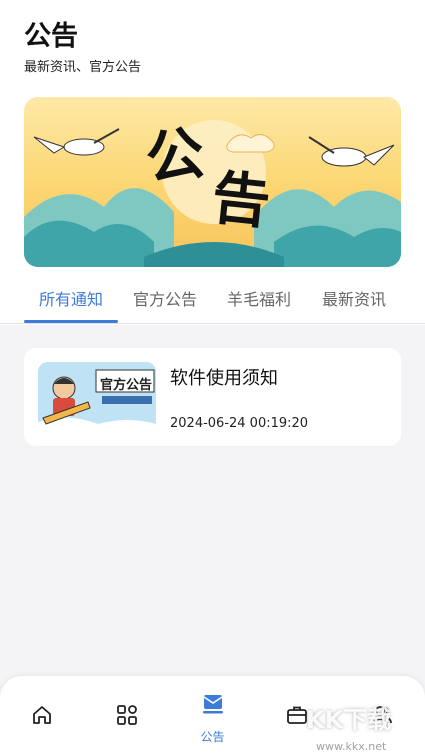  What do you see at coordinates (354, 298) in the screenshot?
I see `tab-news: 最新资讯` at bounding box center [354, 298].